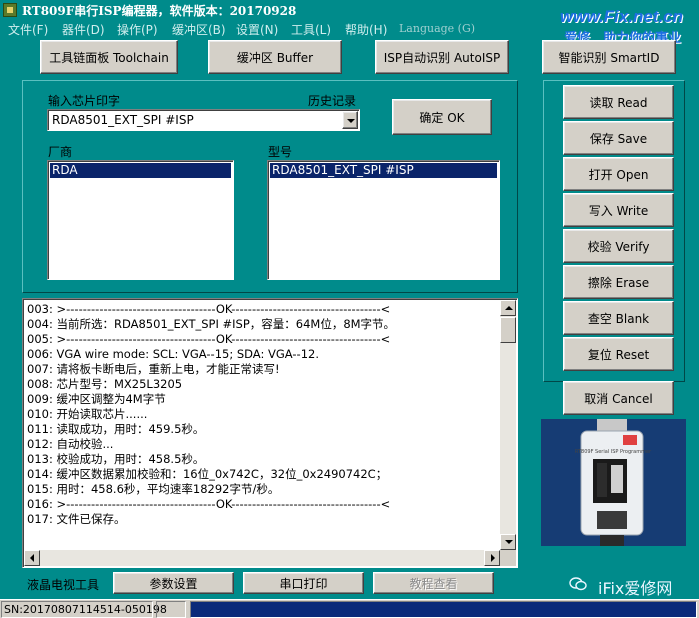 This screenshot has width=699, height=618. Describe the element at coordinates (618, 398) in the screenshot. I see `cancel-button: 取消 Cancel` at that location.